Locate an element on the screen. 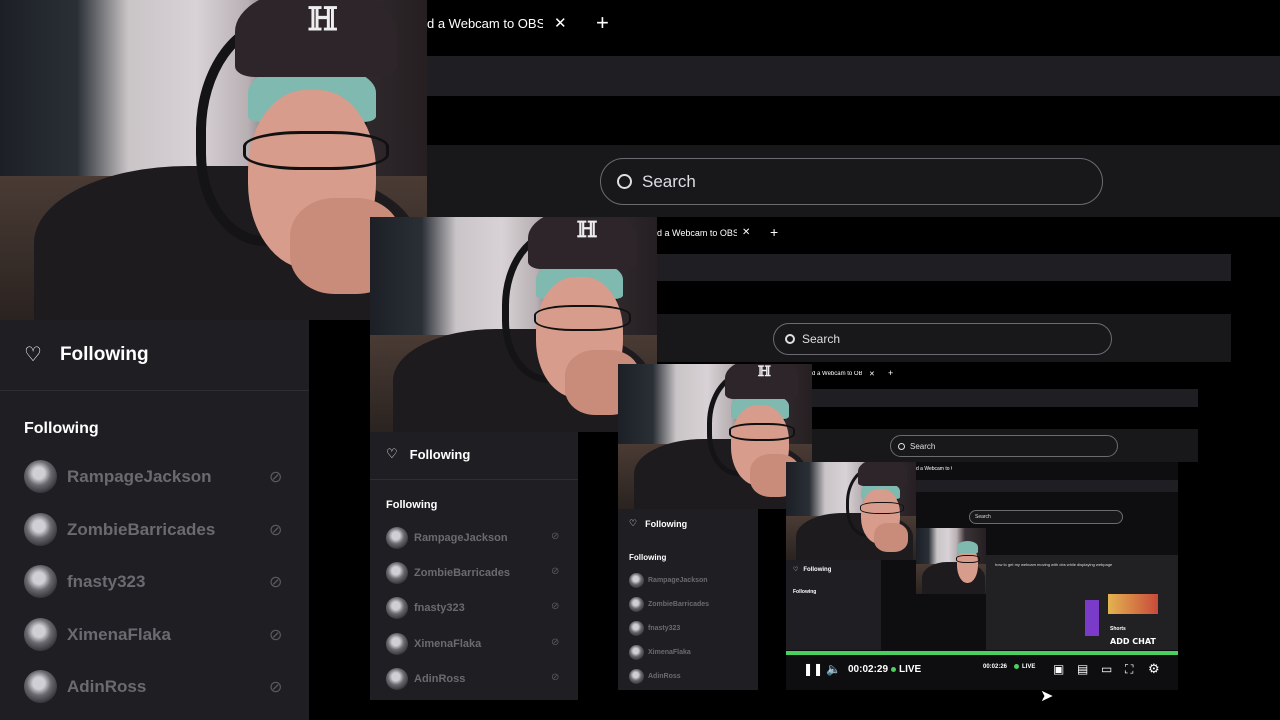 Image resolution: width=1280 pixels, height=720 pixels. webcam-feed is located at coordinates (951, 561).